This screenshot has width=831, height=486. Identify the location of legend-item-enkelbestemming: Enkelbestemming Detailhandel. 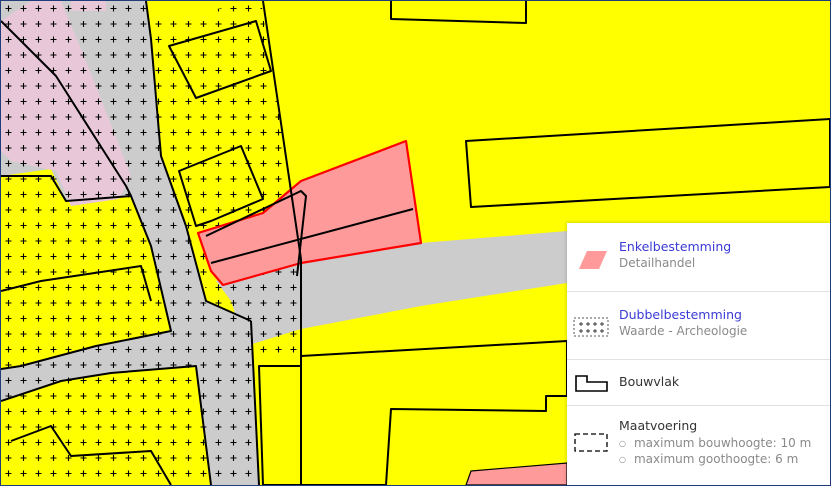
(698, 257).